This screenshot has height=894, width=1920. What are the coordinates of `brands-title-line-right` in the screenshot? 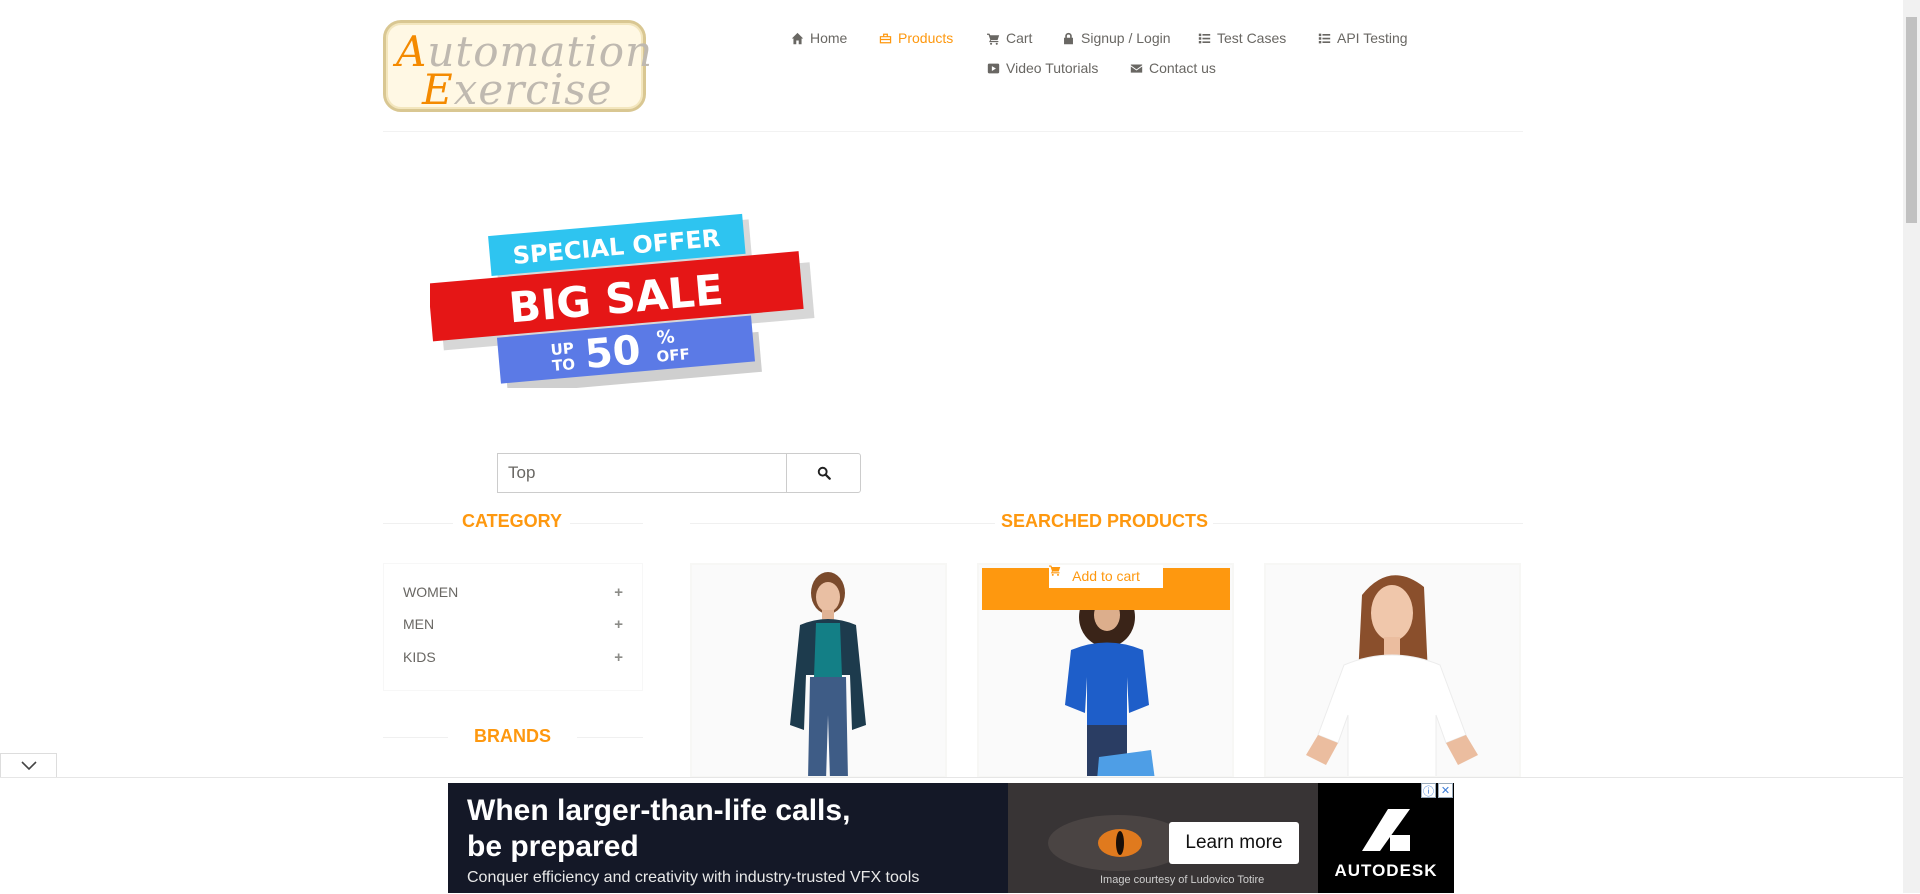 It's located at (610, 737).